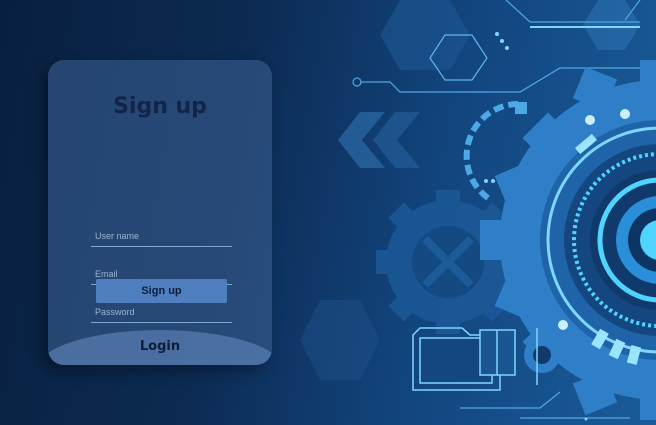 The width and height of the screenshot is (656, 425). I want to click on arc-marker, so click(521, 108).